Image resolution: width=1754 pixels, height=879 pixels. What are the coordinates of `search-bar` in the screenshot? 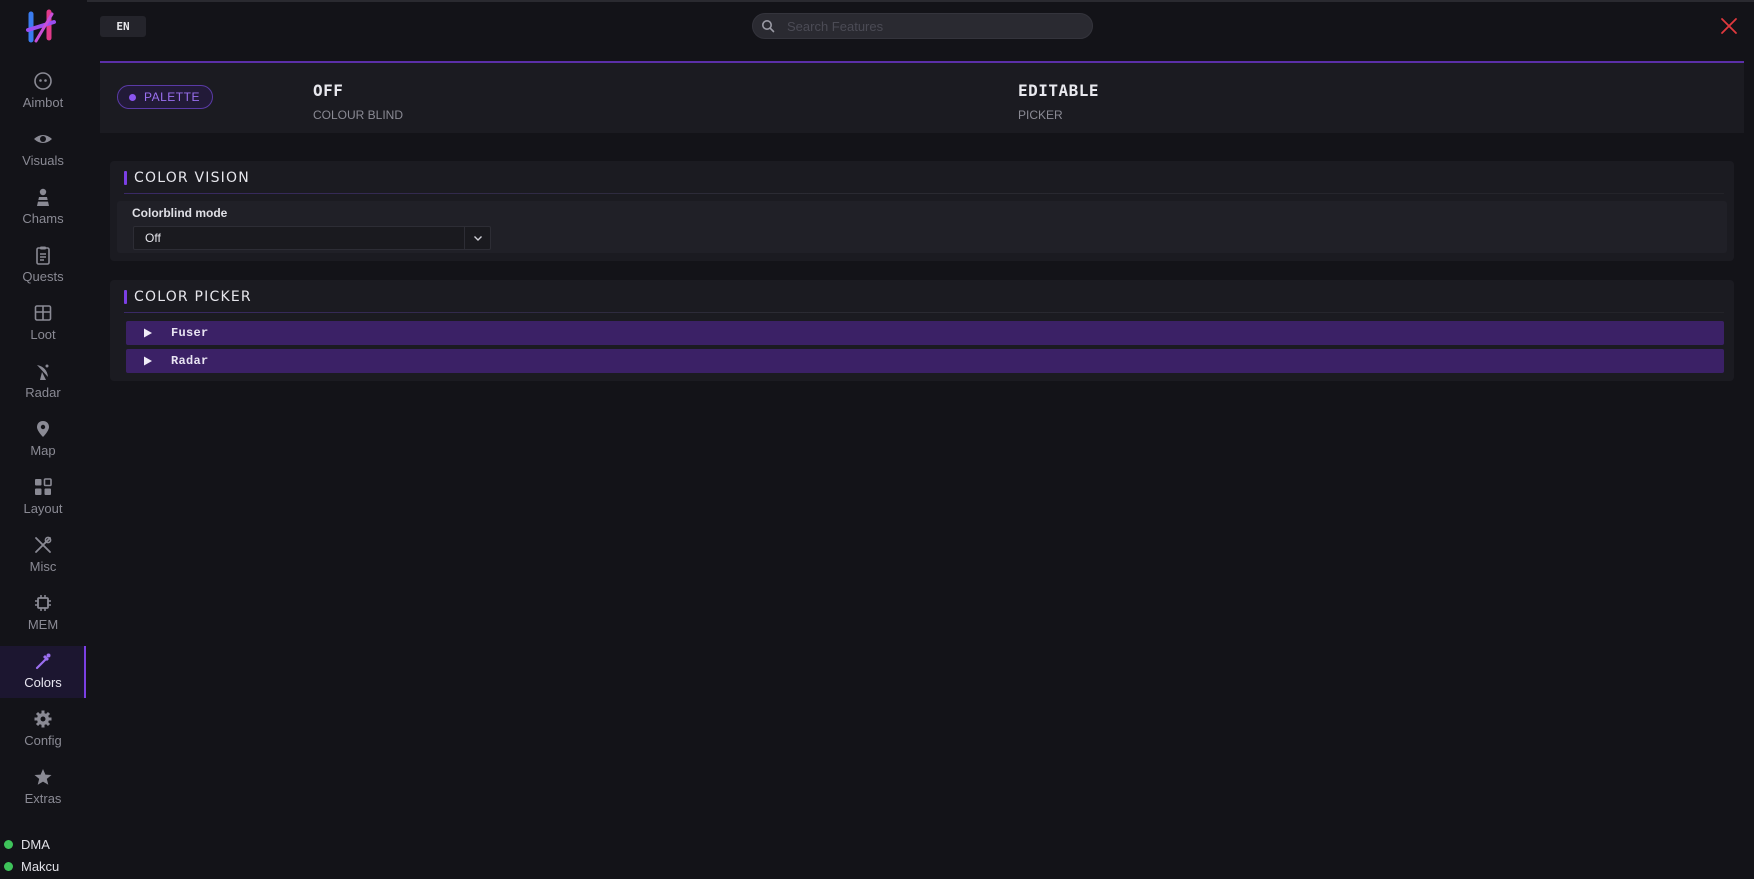 It's located at (922, 26).